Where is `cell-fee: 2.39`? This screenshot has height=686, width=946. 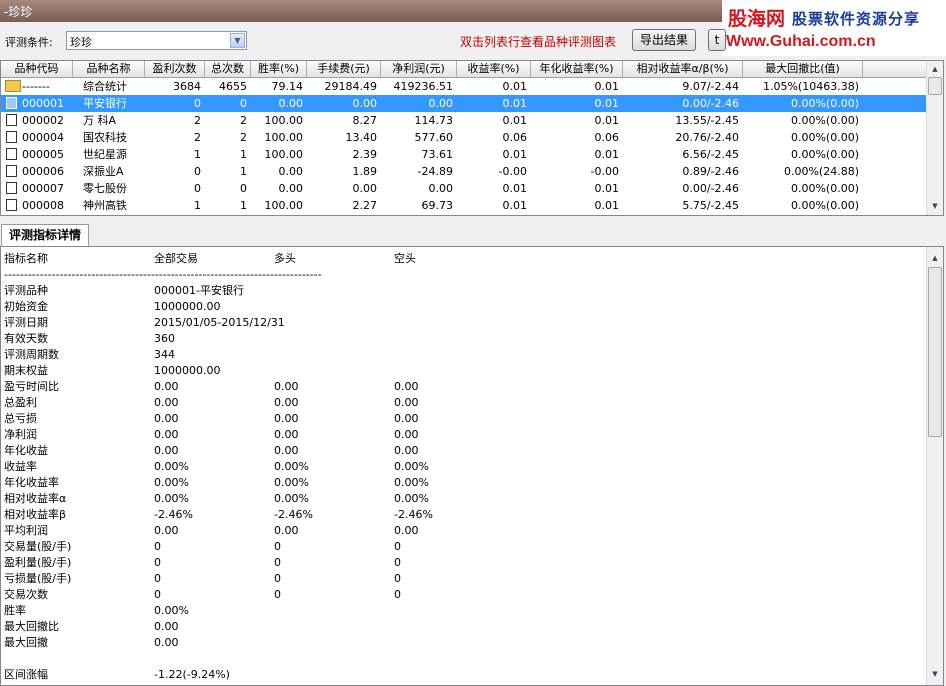 cell-fee: 2.39 is located at coordinates (365, 154).